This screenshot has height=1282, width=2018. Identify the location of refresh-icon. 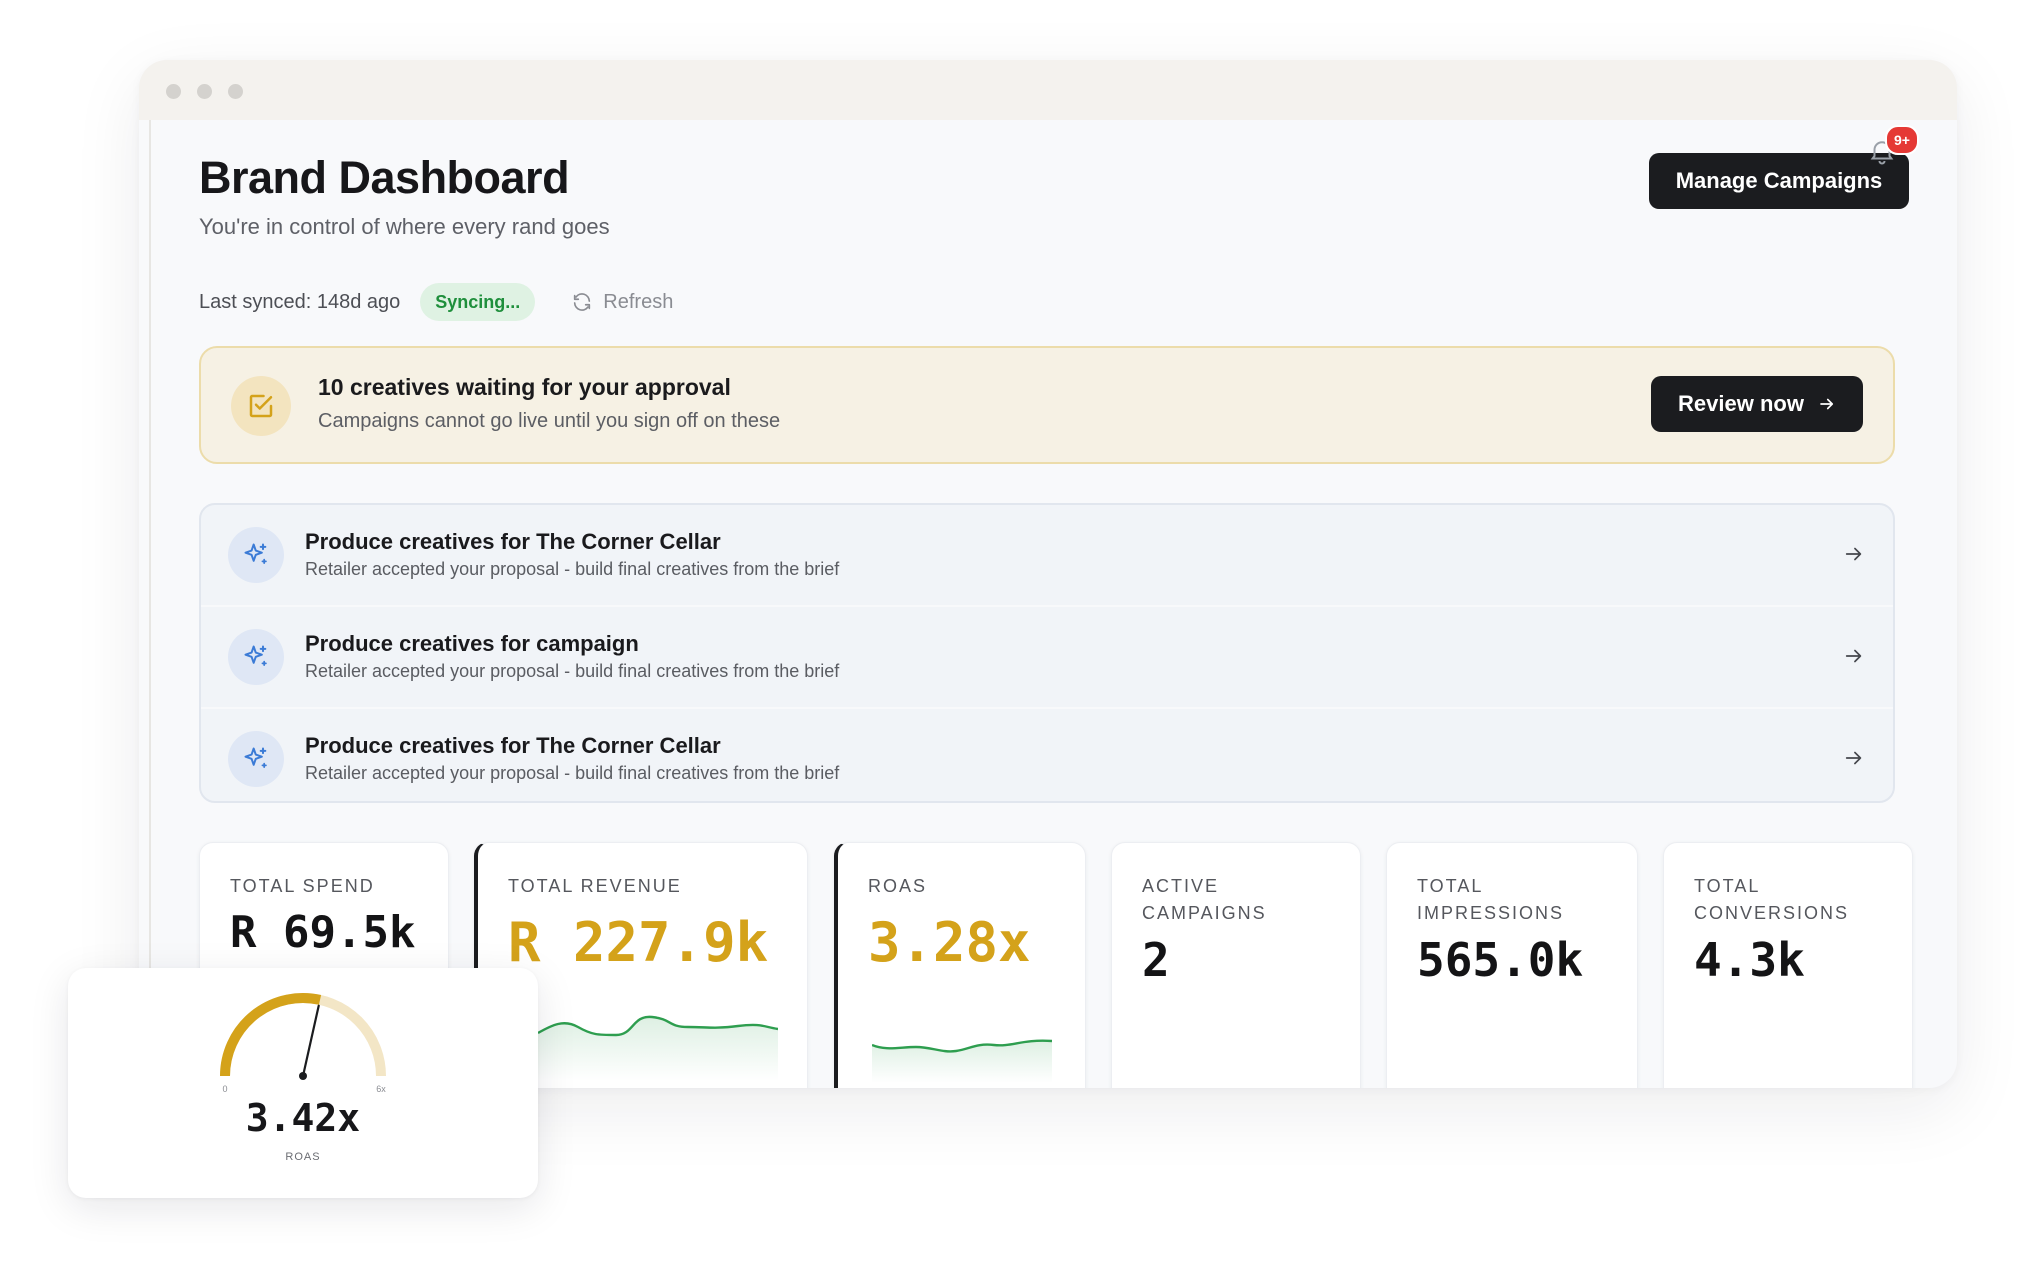
(582, 302).